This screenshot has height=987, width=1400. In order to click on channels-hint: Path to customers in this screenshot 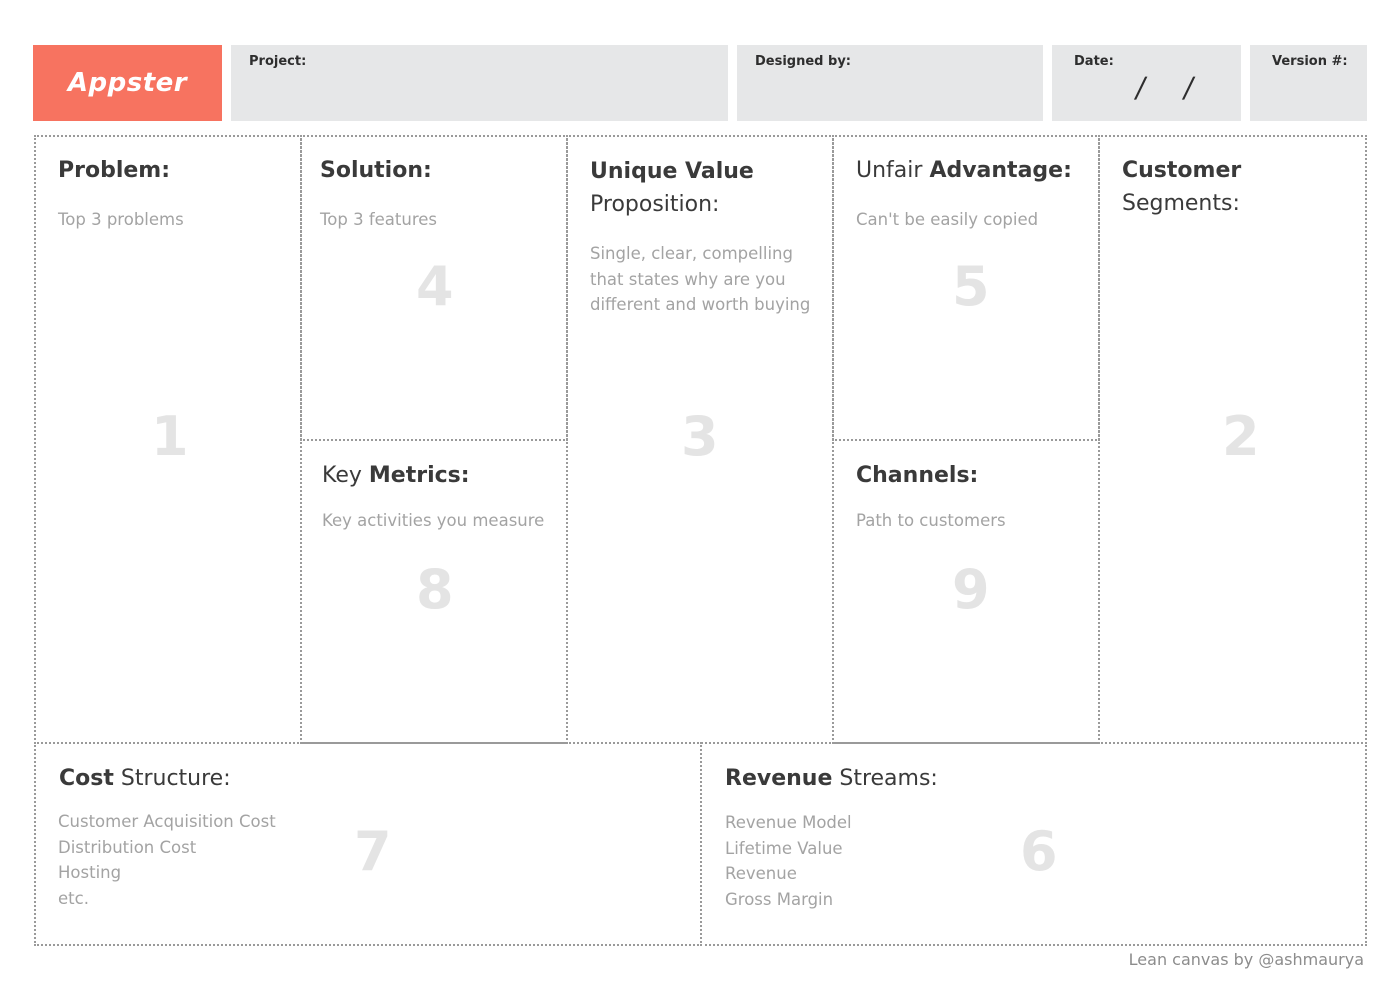, I will do `click(931, 520)`.